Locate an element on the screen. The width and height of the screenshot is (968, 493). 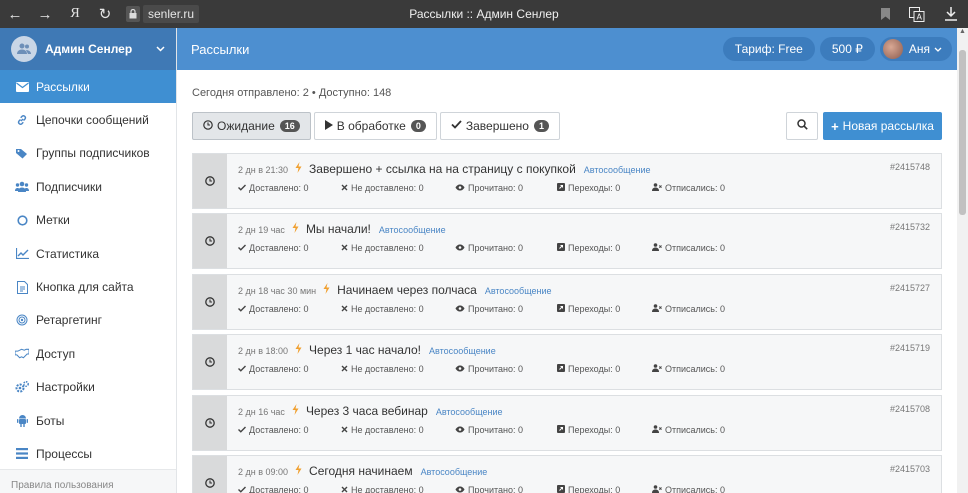
sidebar-item-subscribers: Подписчики is located at coordinates (88, 186).